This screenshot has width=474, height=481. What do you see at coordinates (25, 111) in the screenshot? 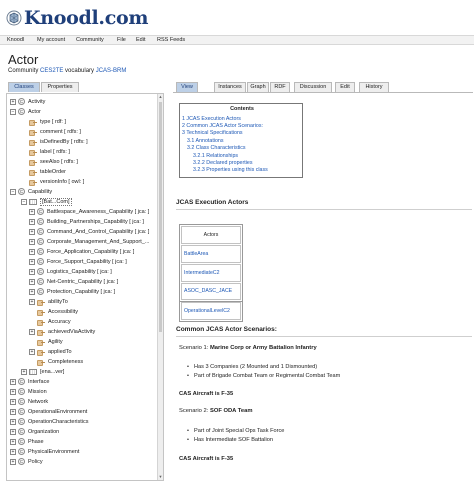
I see `tree-row: − C Actor` at bounding box center [25, 111].